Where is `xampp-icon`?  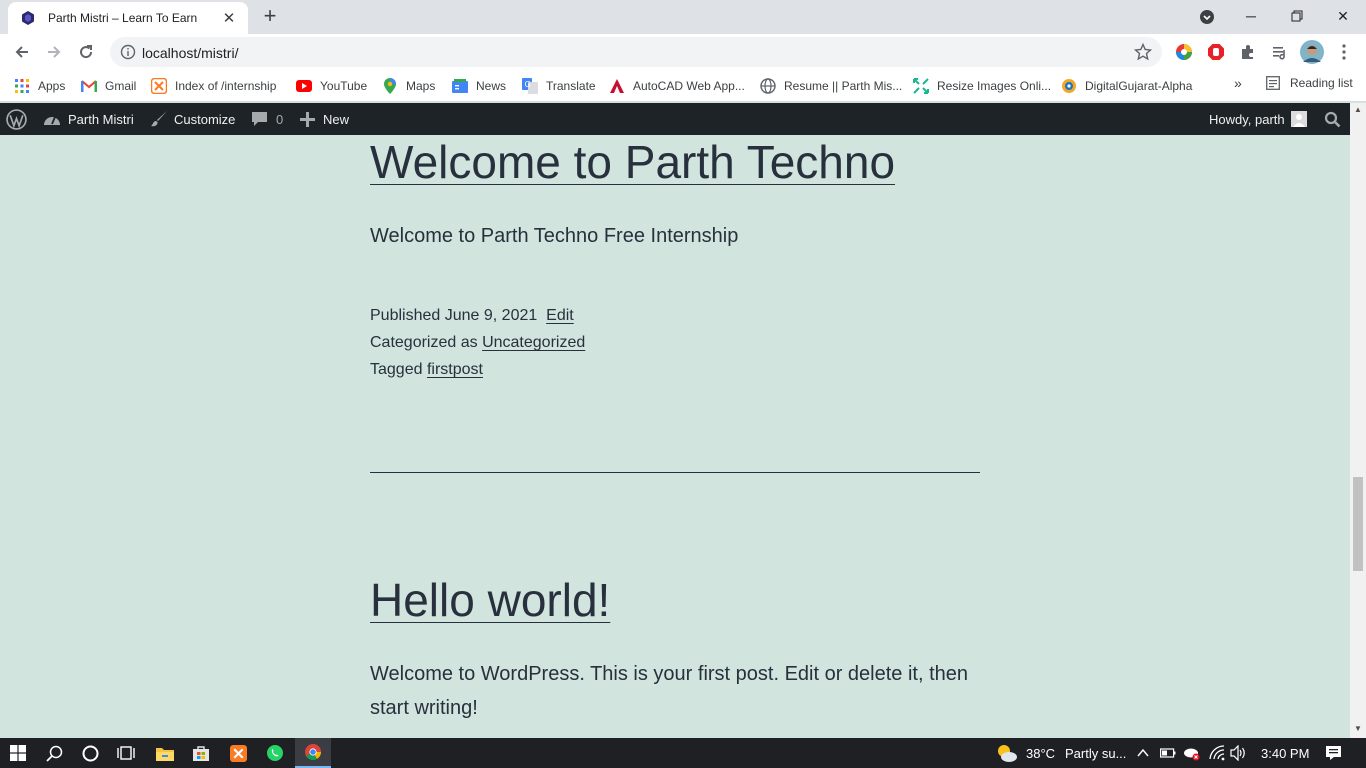 xampp-icon is located at coordinates (238, 753).